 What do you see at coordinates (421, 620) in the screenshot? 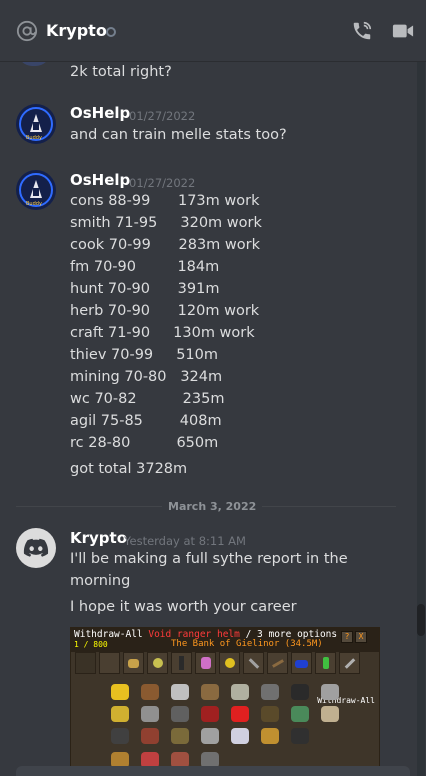
I see `scrollbar-thumb` at bounding box center [421, 620].